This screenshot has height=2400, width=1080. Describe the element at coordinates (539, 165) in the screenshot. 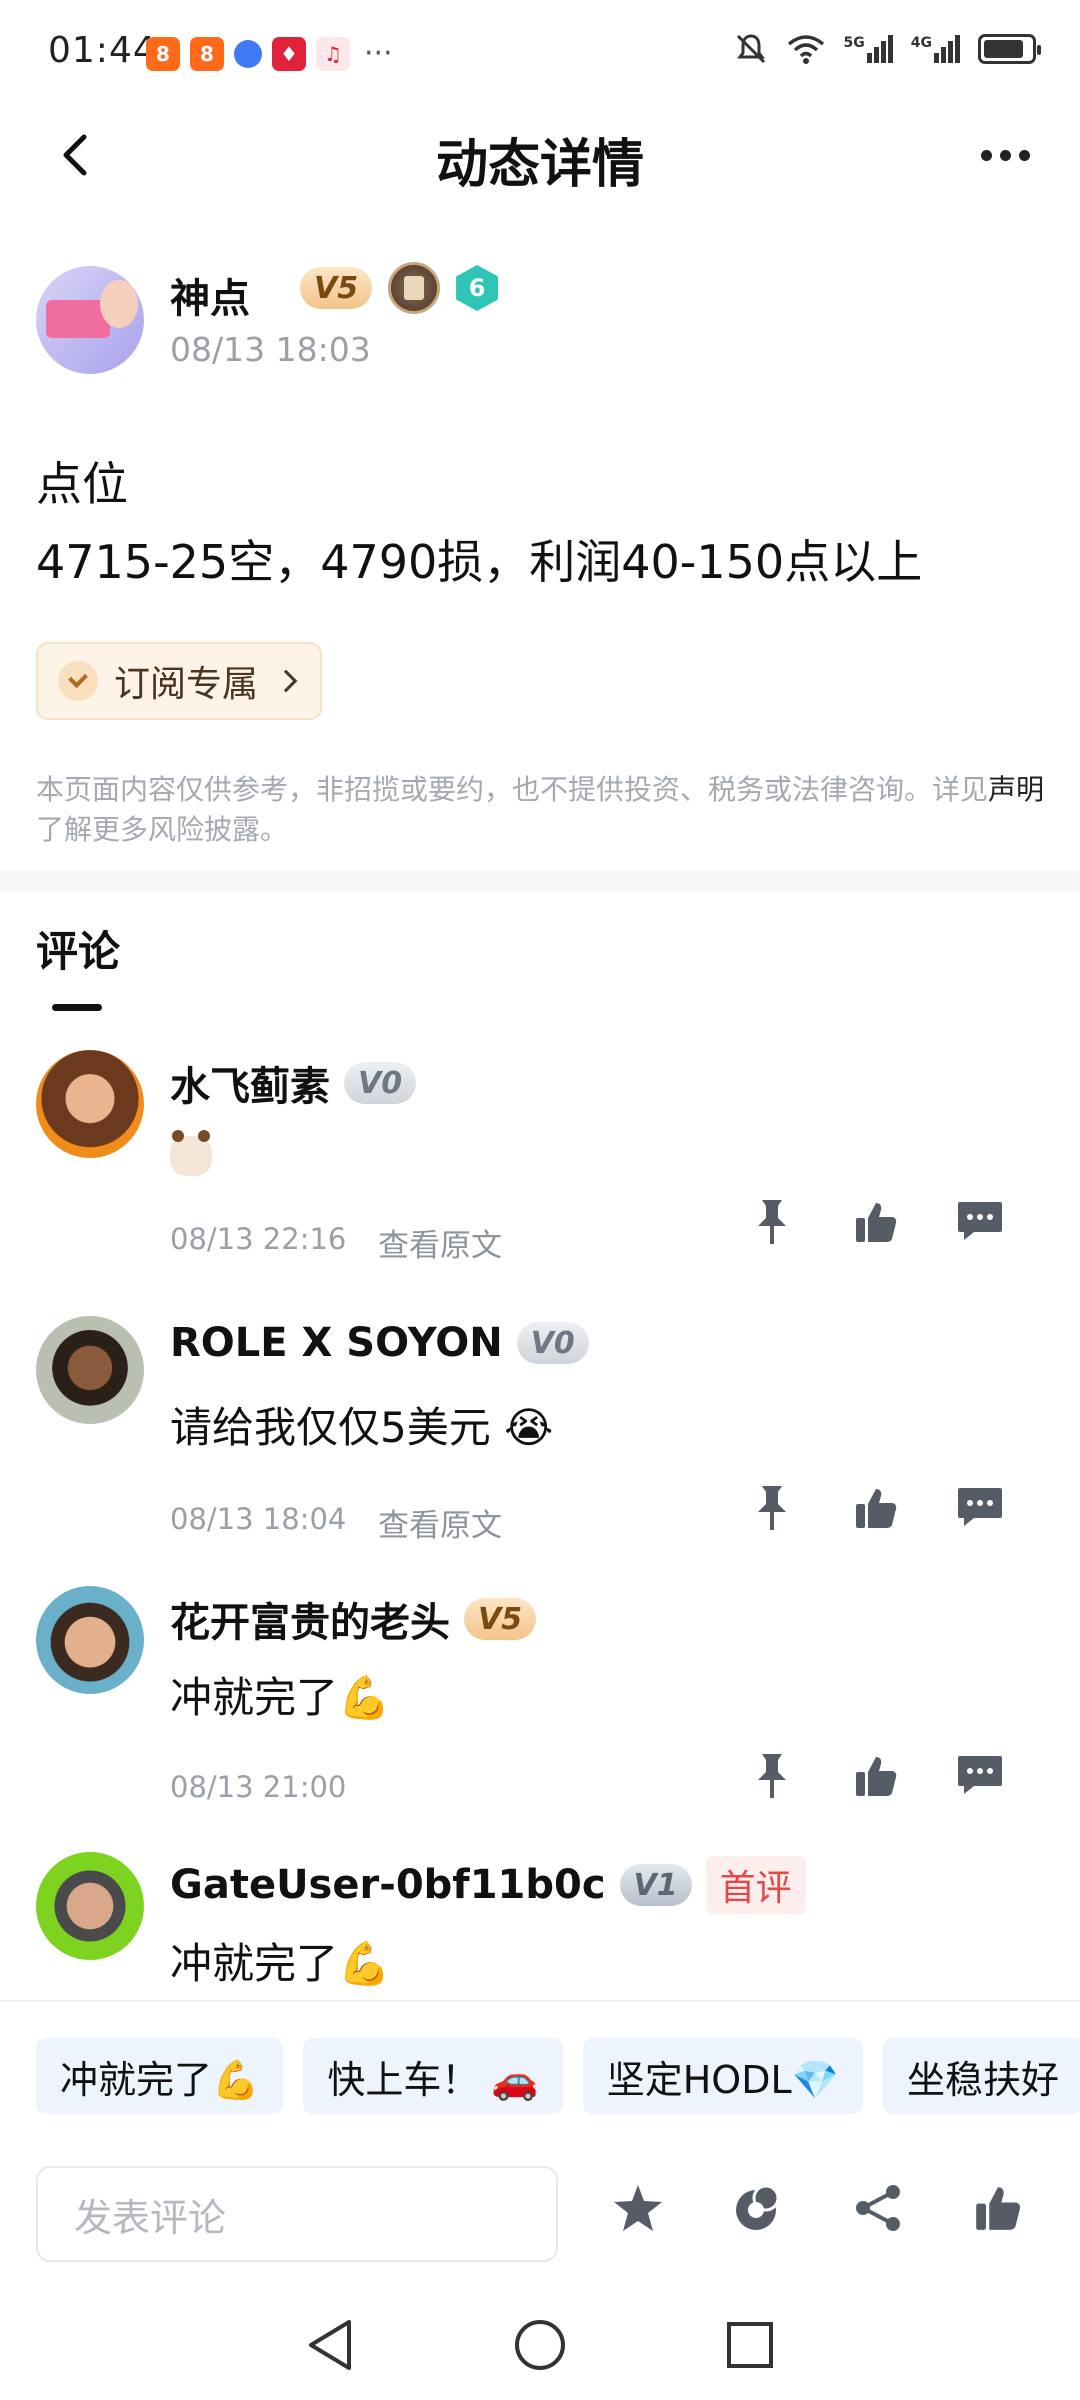

I see `page-title: 动态详情` at that location.